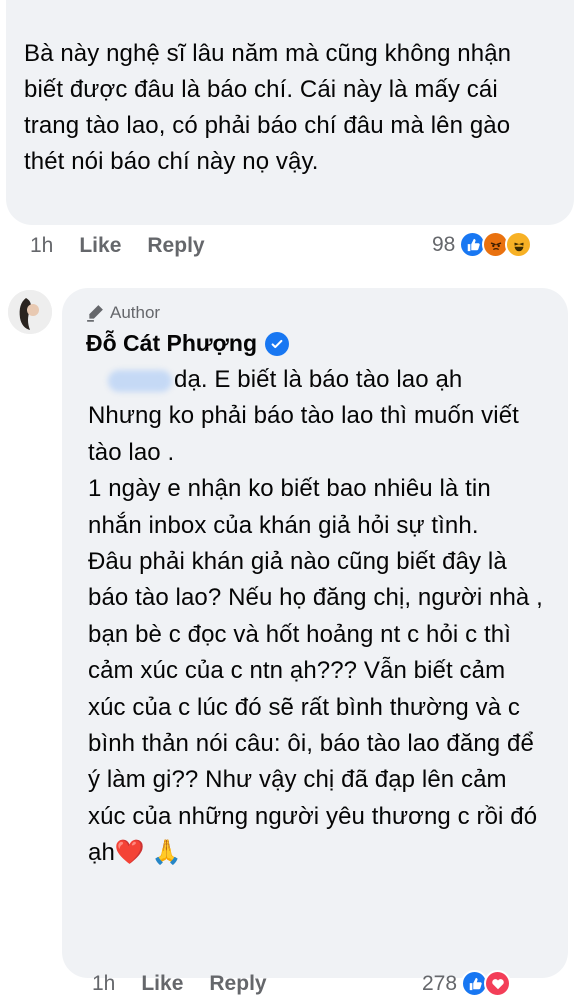 This screenshot has height=1002, width=580. What do you see at coordinates (135, 312) in the screenshot?
I see `author-badge-label: Author` at bounding box center [135, 312].